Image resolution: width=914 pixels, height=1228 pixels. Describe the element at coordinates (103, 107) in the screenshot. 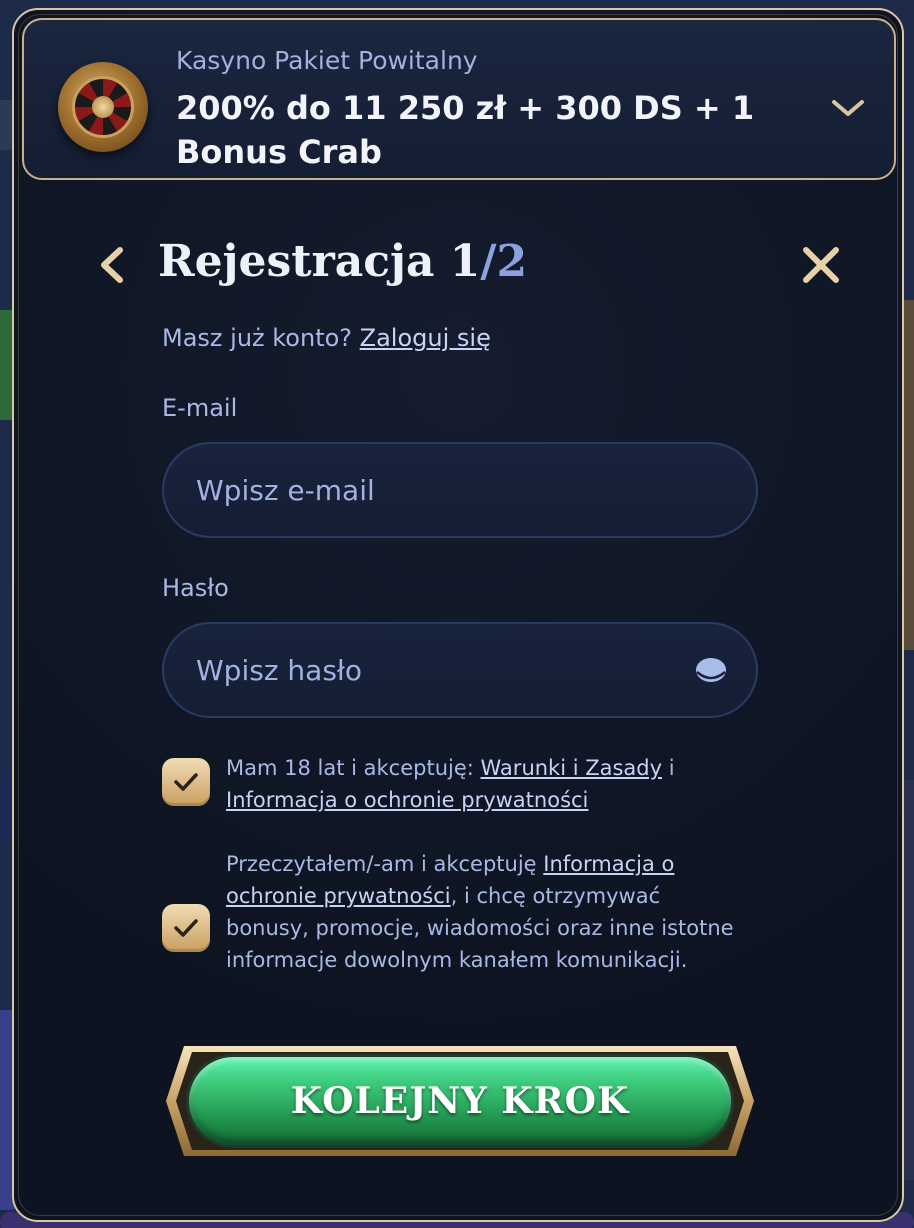

I see `roulette-icon` at that location.